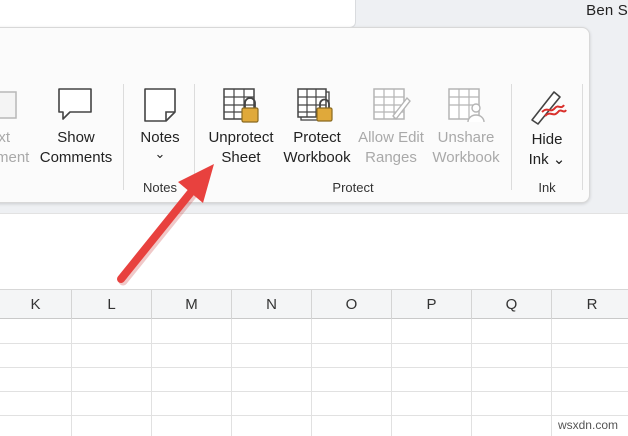 The width and height of the screenshot is (628, 436). Describe the element at coordinates (243, 109) in the screenshot. I see `unprotect-sheet-icon` at that location.